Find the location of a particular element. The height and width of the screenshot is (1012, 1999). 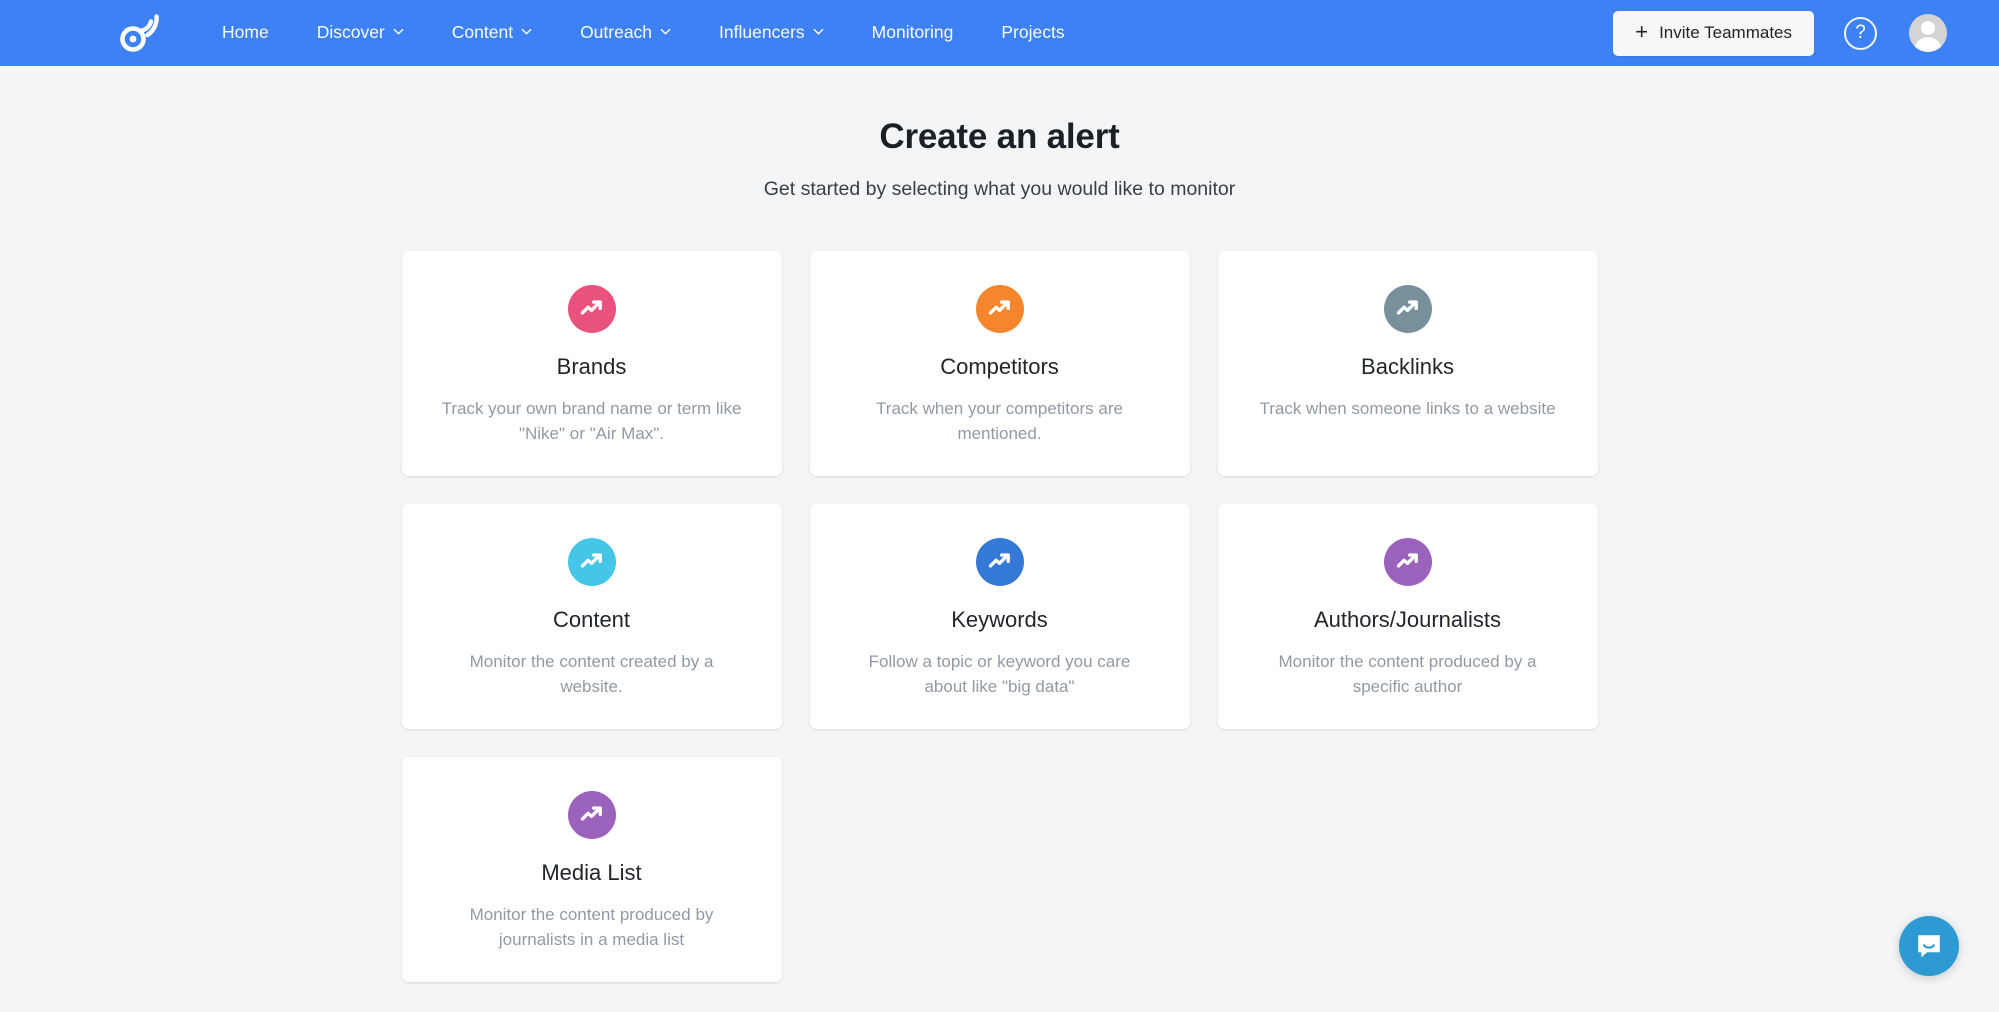

nav-item-discover-label: Discover is located at coordinates (350, 32).